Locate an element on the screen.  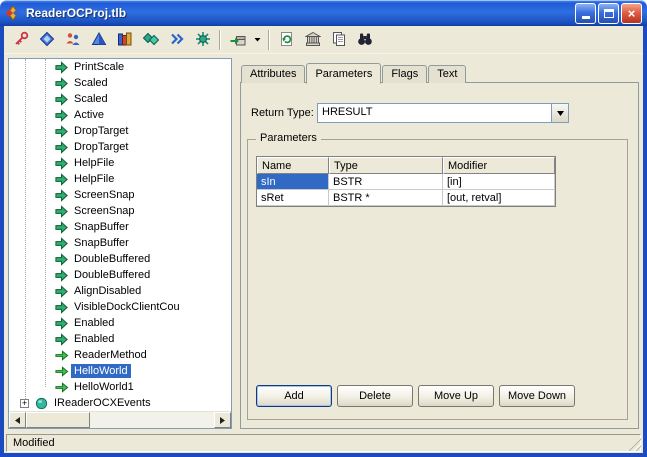
tree-item: VisibleDockClientCou is located at coordinates (120, 307).